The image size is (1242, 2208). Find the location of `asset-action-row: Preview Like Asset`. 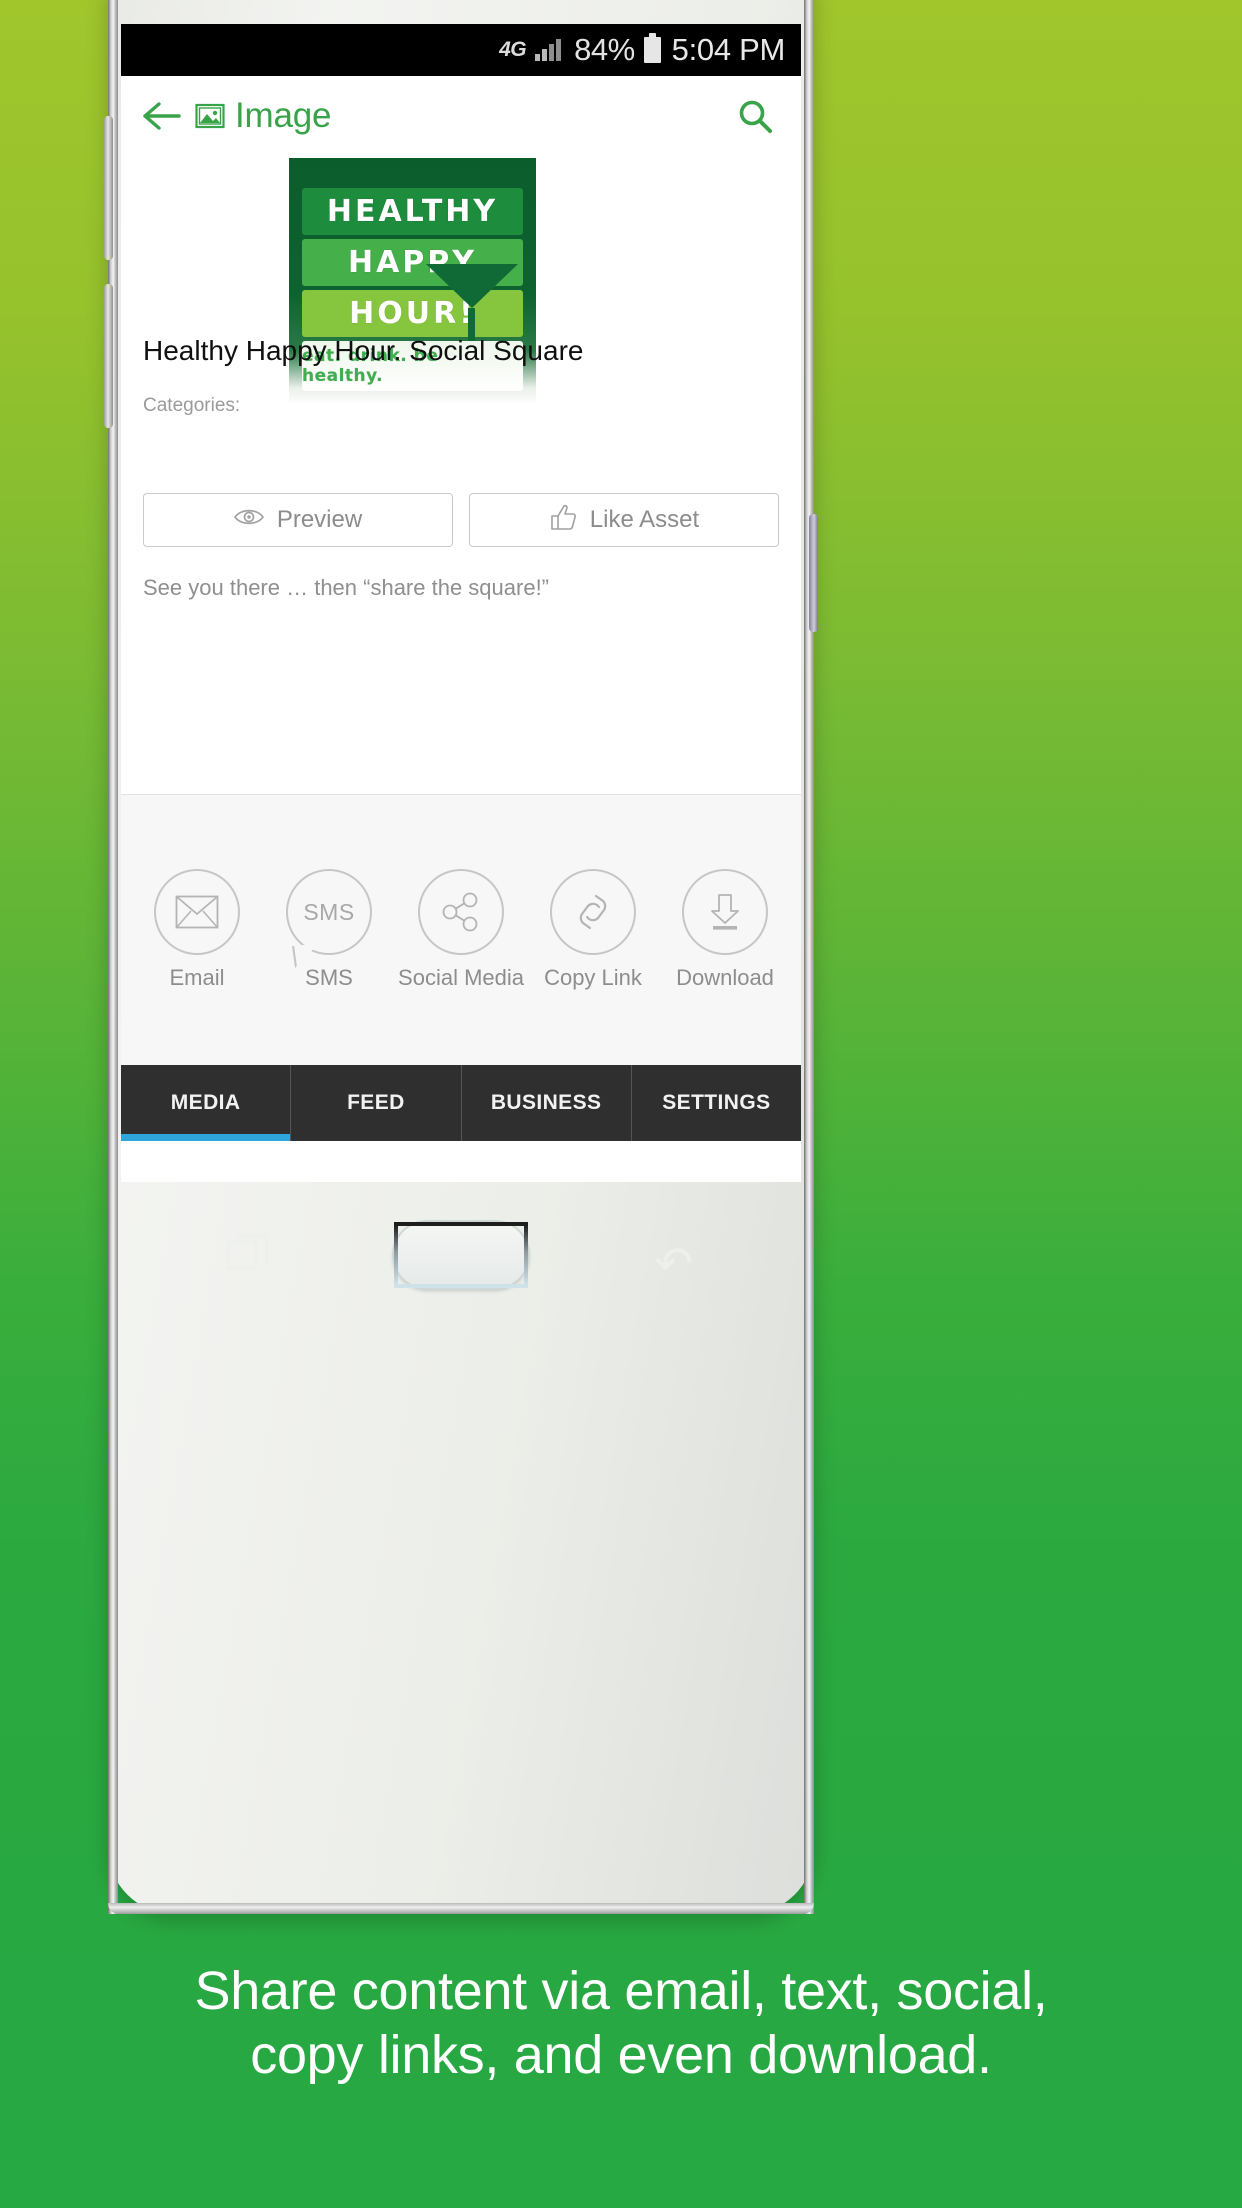

asset-action-row: Preview Like Asset is located at coordinates (461, 520).